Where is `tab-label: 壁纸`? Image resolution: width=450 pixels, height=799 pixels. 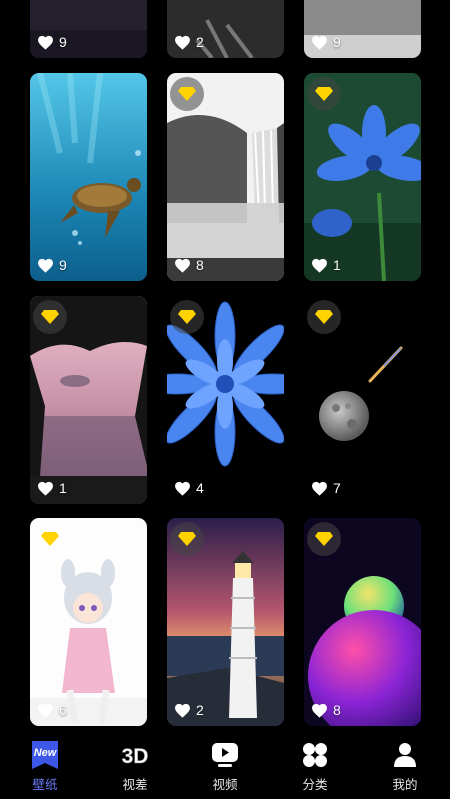
tab-label: 壁纸 is located at coordinates (45, 785).